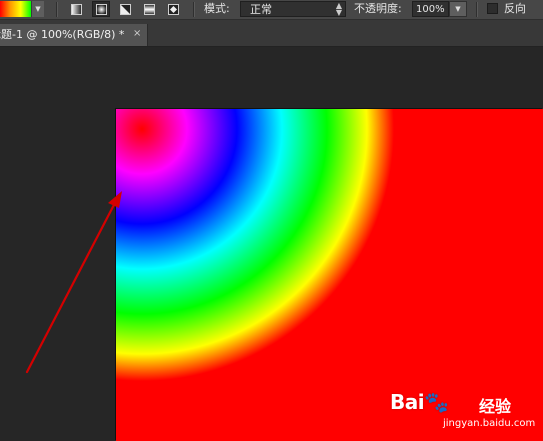  Describe the element at coordinates (73, 282) in the screenshot. I see `annotation-arrow` at that location.